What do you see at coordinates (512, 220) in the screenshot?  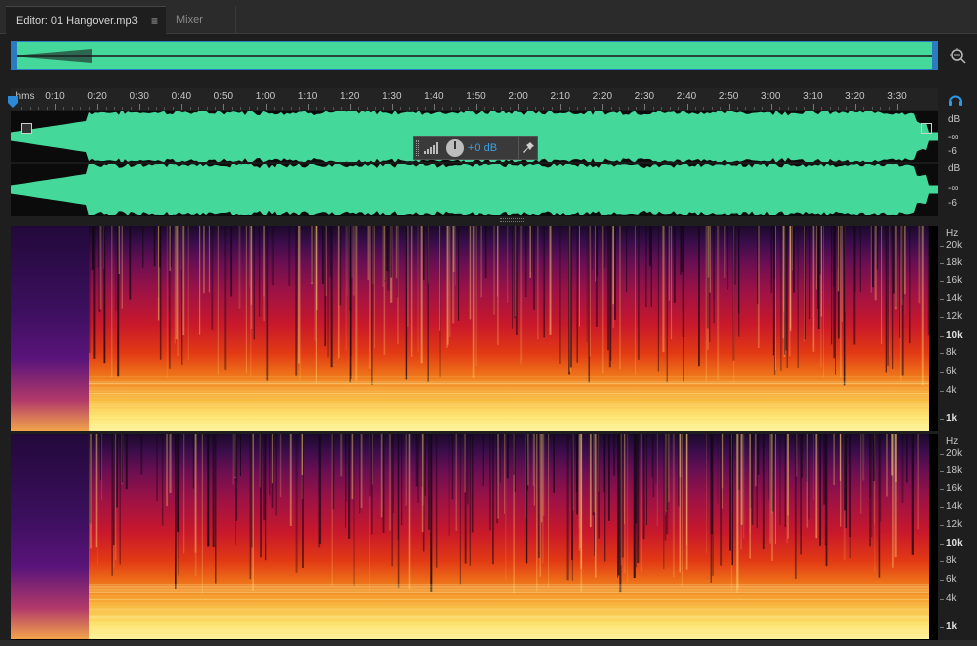 I see `panel-split-handle` at bounding box center [512, 220].